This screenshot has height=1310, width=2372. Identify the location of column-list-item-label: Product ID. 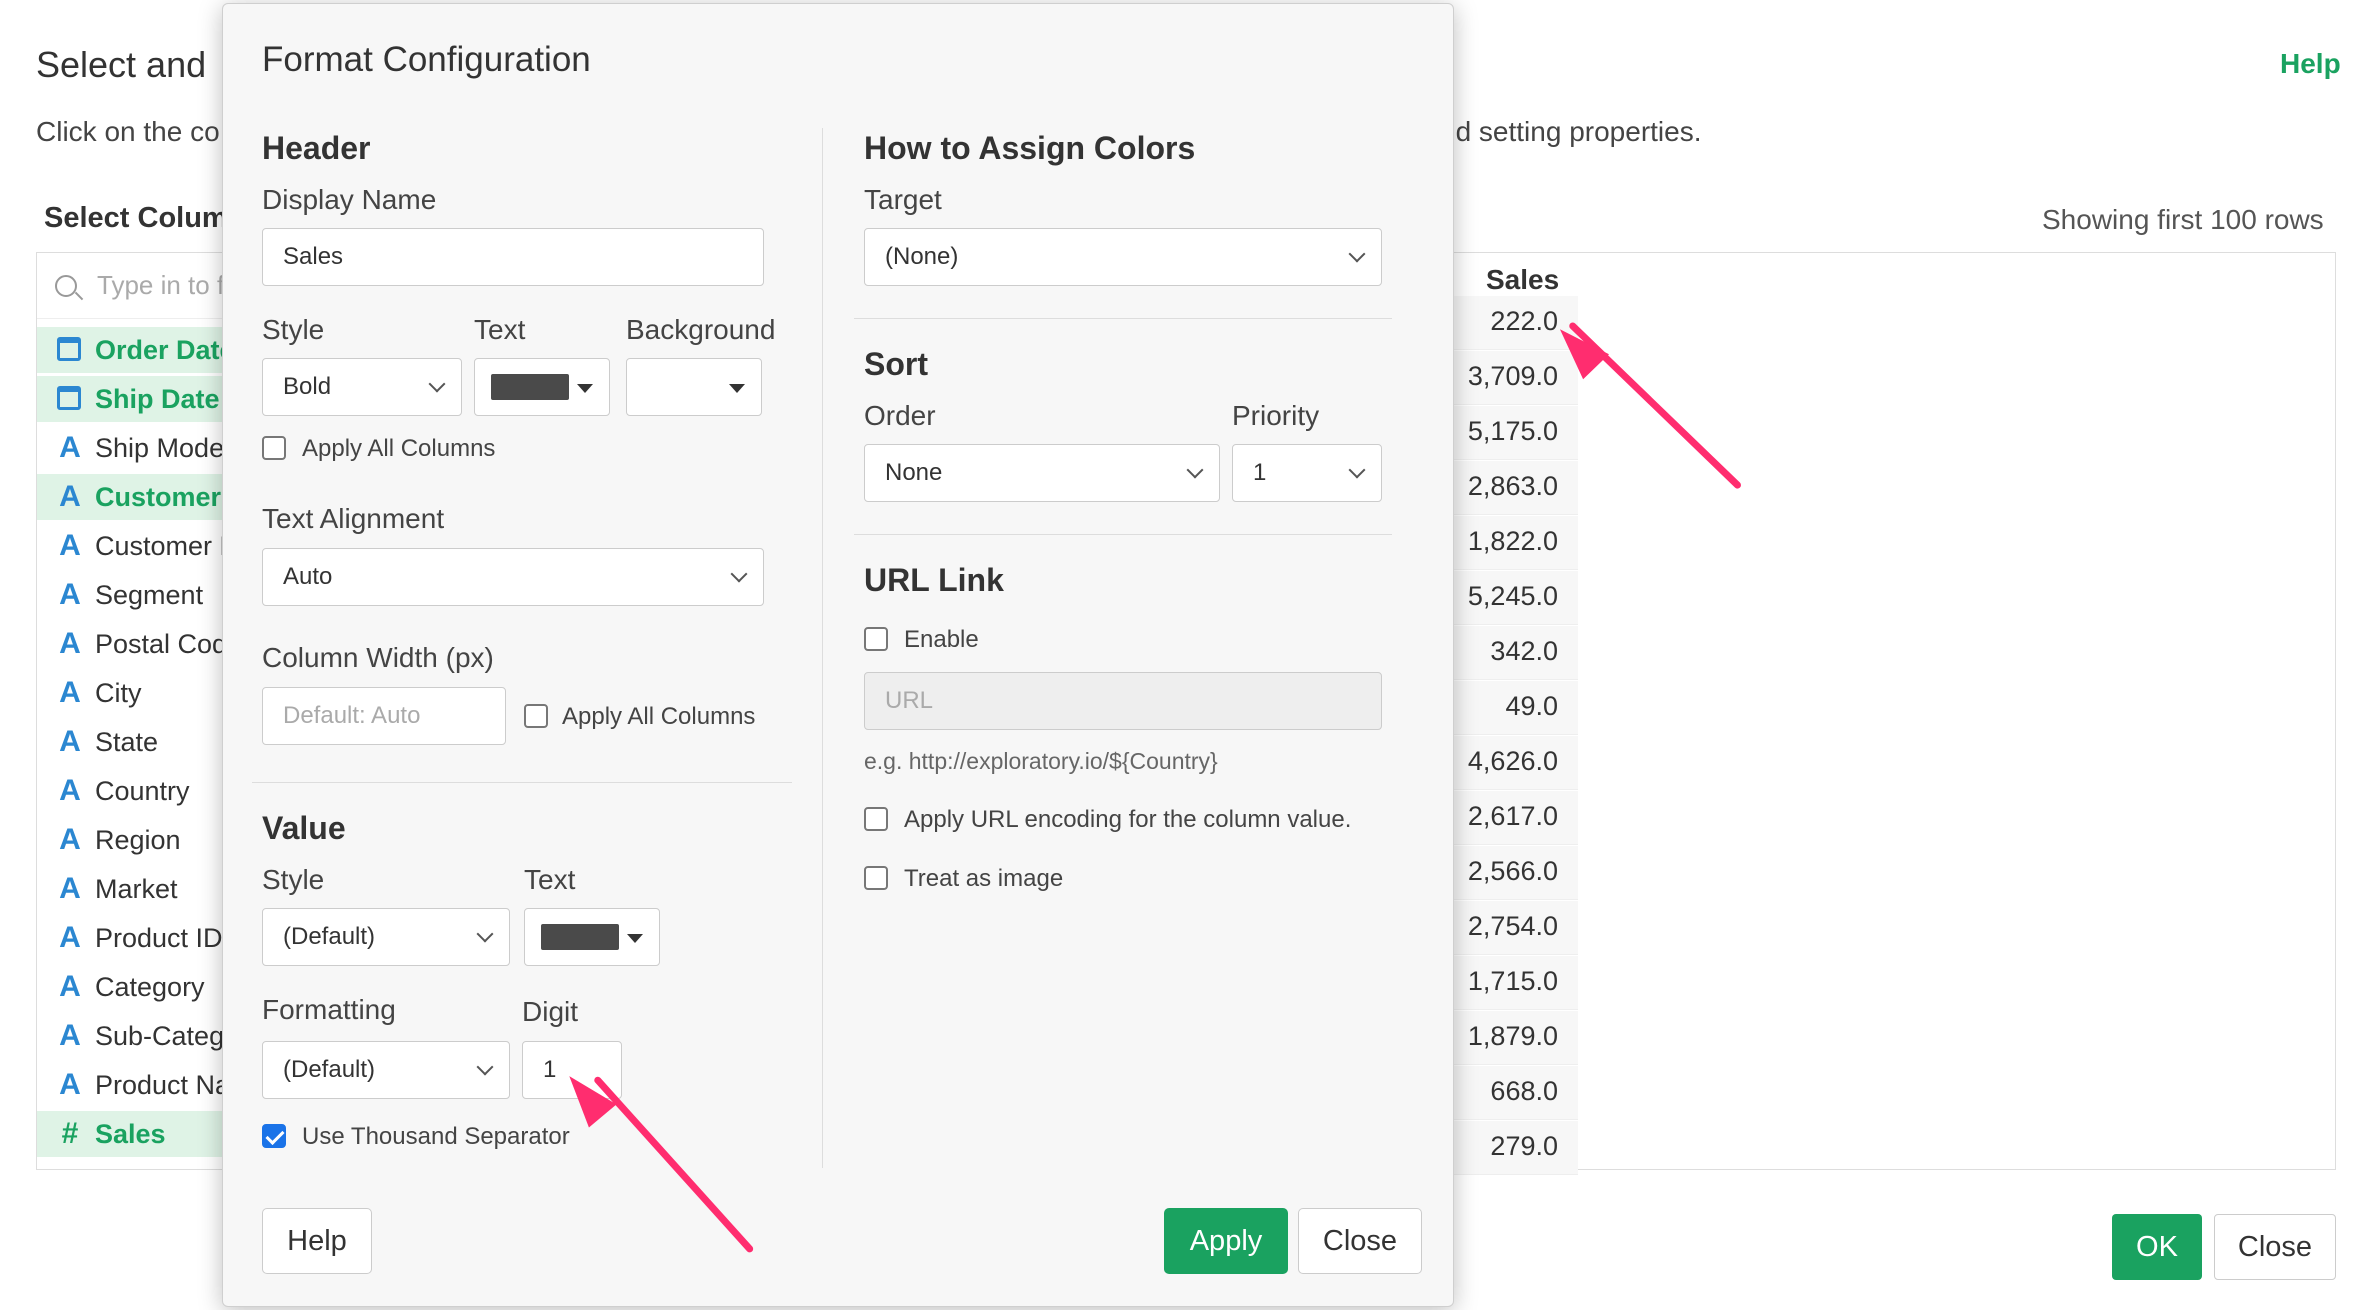
(159, 938).